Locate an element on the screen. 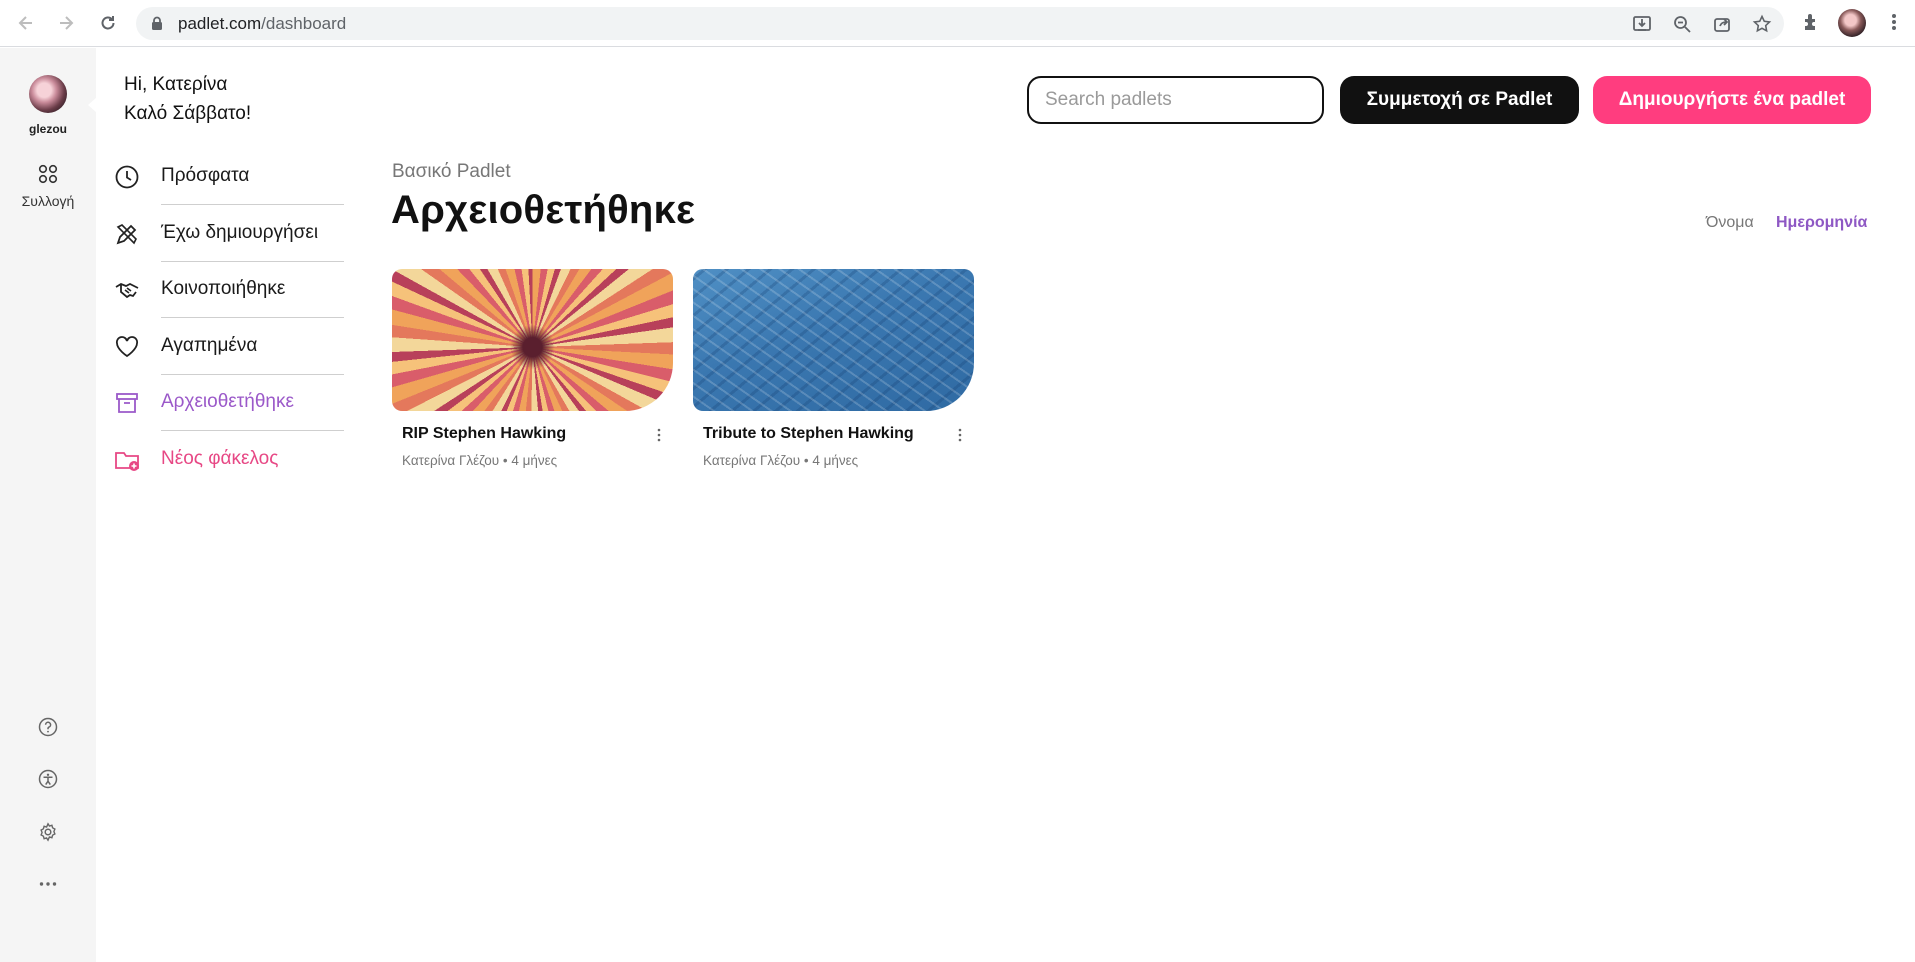 This screenshot has height=962, width=1915. back-icon is located at coordinates (26, 23).